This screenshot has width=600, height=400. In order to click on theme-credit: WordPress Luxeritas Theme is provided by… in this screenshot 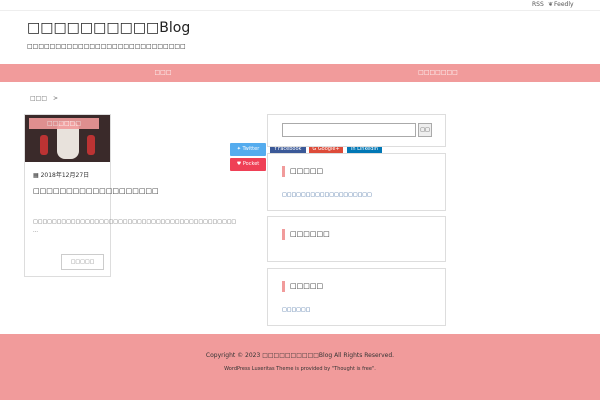, I will do `click(300, 369)`.